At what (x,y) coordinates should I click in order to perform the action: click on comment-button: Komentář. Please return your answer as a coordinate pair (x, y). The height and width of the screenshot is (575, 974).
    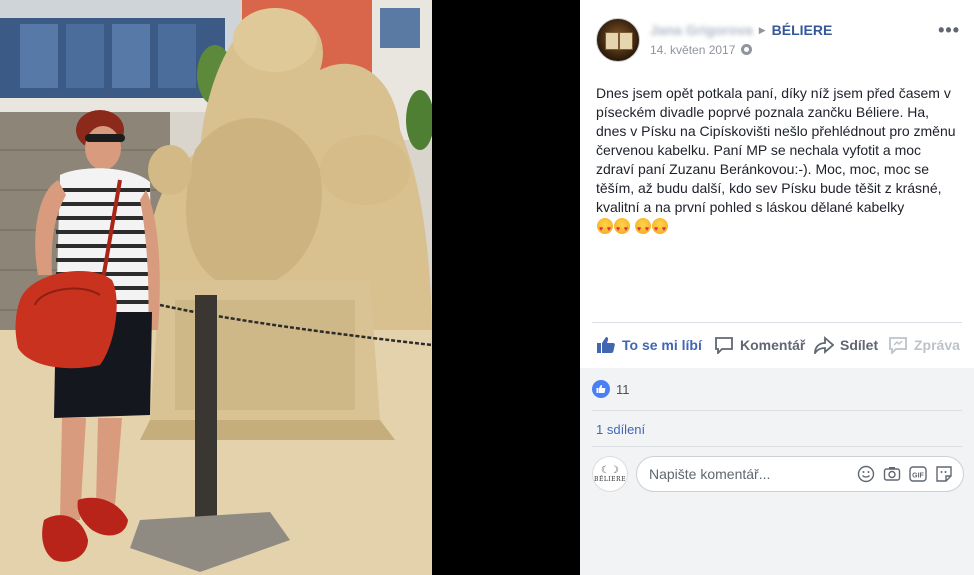
    Looking at the image, I should click on (759, 345).